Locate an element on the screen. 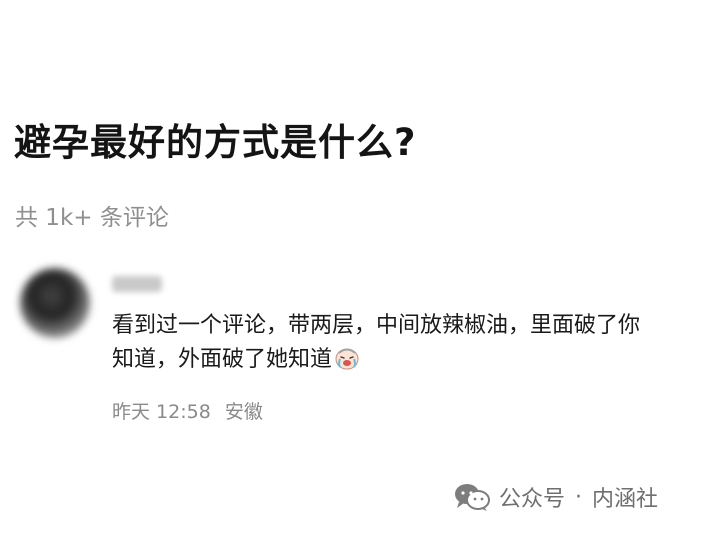 This screenshot has width=720, height=535. watermark-account-type: 公众号 is located at coordinates (532, 499).